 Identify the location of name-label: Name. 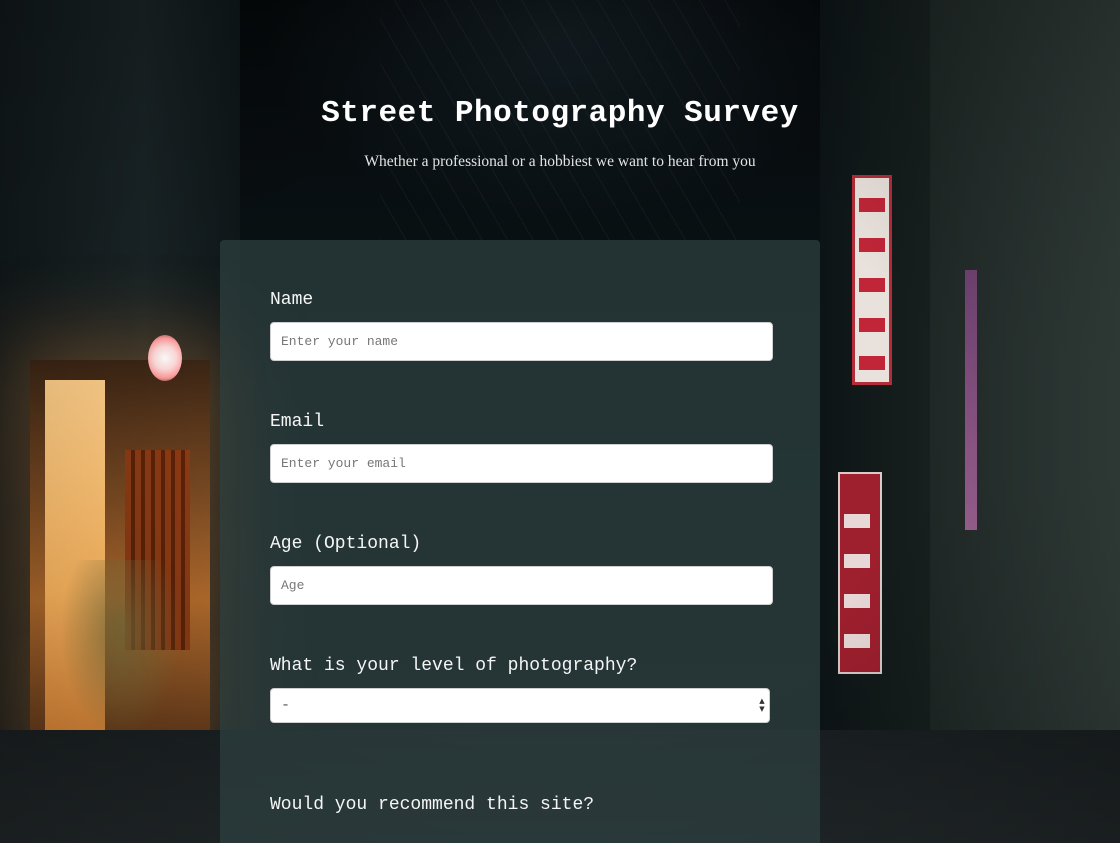
(292, 300).